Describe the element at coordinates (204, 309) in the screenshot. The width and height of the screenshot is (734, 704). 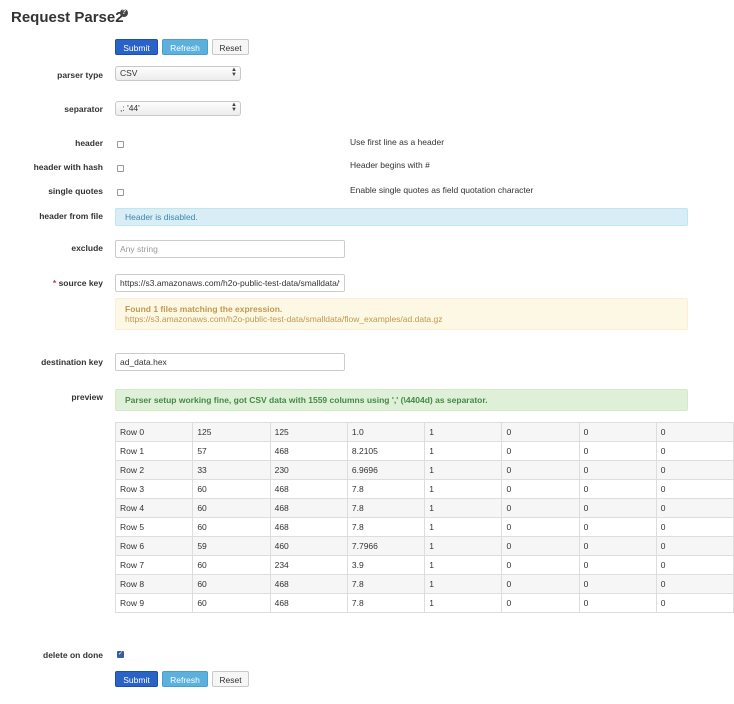
I see `files-found-title: Found 1 files matching the expression.` at that location.